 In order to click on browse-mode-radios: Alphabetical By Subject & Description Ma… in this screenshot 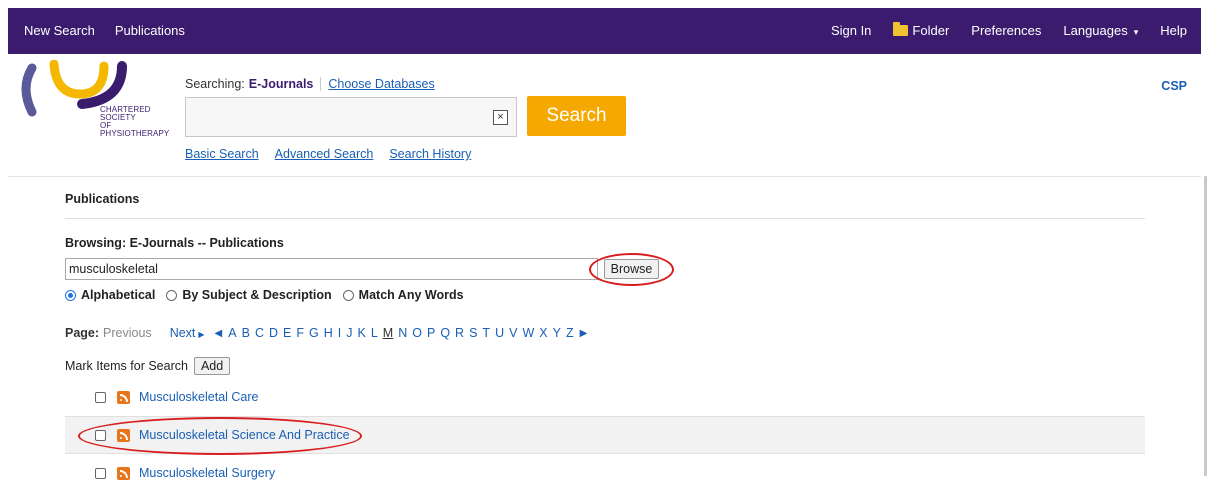, I will do `click(264, 295)`.